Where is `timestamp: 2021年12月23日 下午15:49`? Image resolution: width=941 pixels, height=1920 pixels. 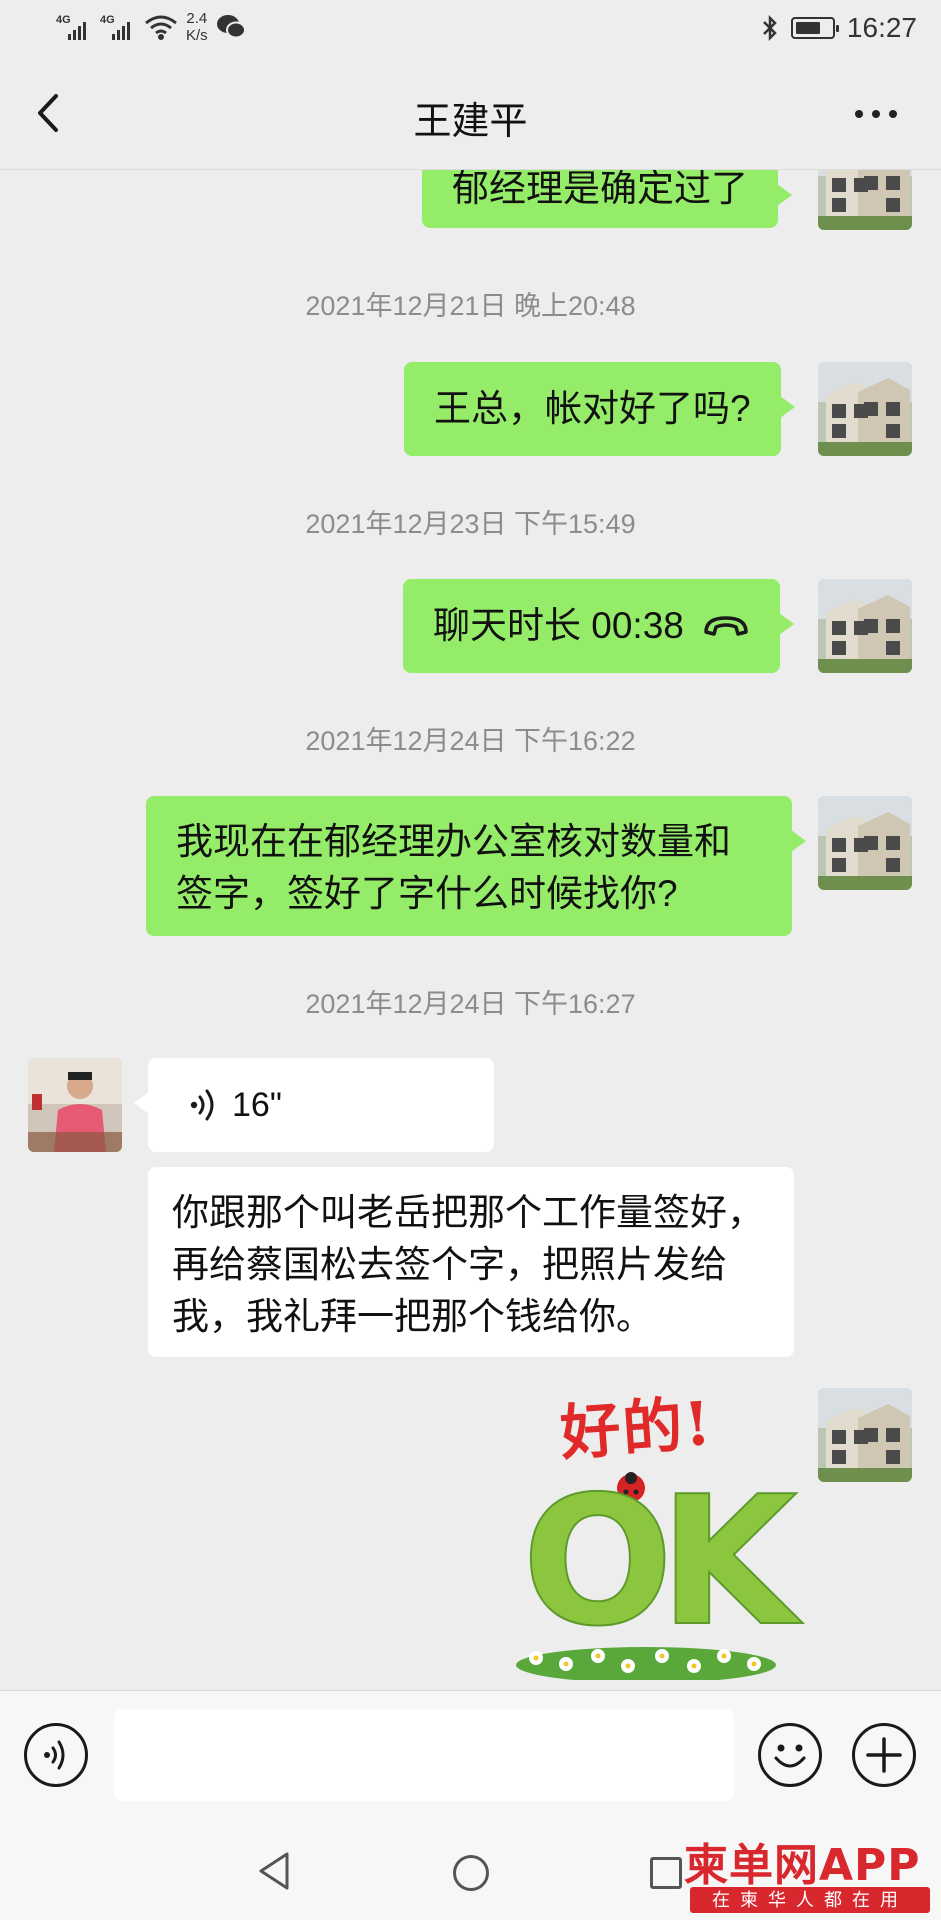
timestamp: 2021年12月23日 下午15:49 is located at coordinates (470, 524).